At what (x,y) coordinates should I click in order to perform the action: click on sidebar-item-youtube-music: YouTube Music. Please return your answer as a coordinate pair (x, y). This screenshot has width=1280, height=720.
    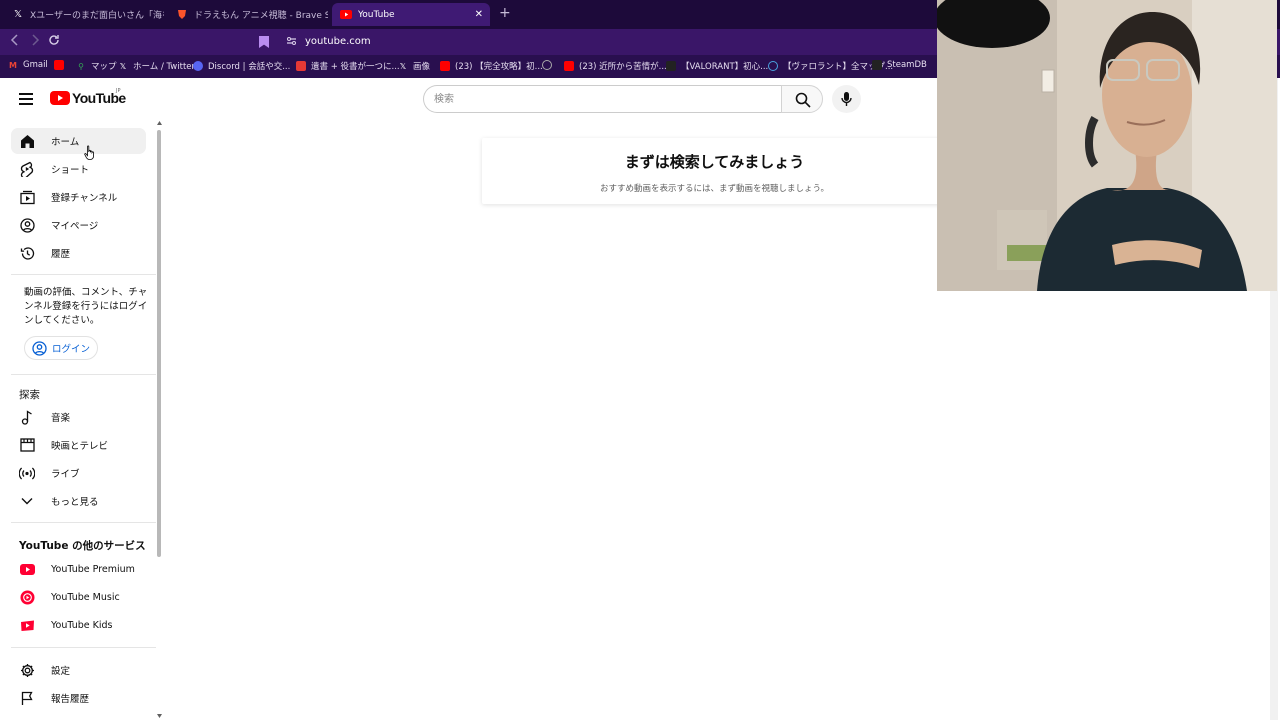
    Looking at the image, I should click on (78, 597).